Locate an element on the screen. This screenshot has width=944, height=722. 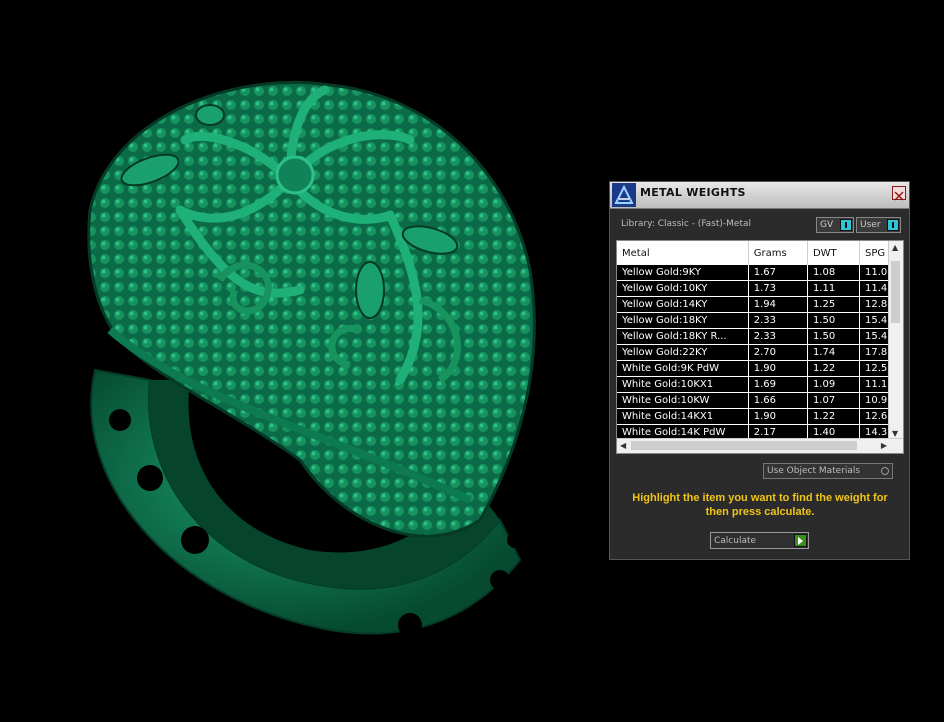
cell-grams: 1.67 is located at coordinates (778, 273).